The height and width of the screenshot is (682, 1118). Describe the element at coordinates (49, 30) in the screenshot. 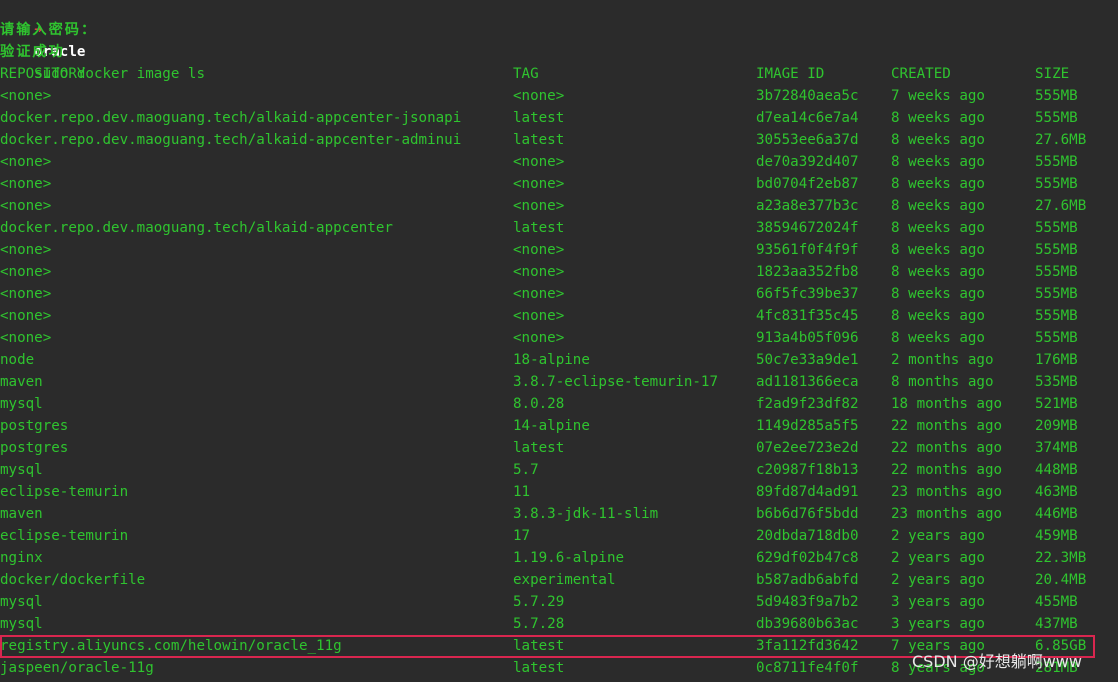

I see `password-prompt: 请输入密码：` at that location.